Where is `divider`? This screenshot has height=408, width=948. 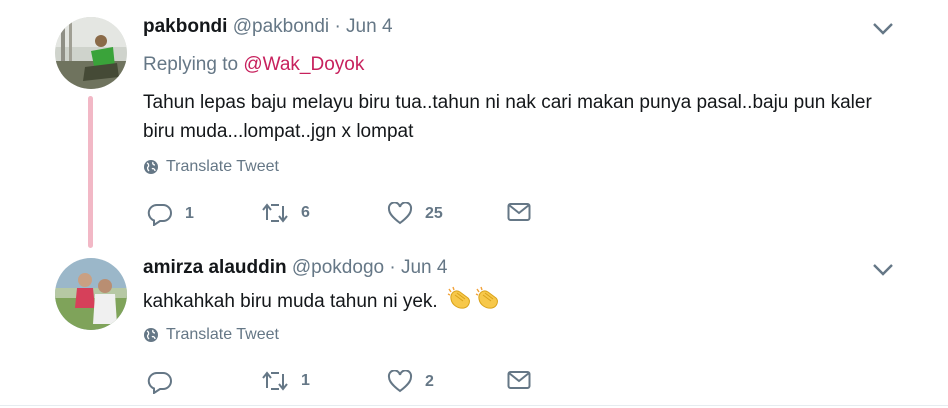
divider is located at coordinates (474, 405).